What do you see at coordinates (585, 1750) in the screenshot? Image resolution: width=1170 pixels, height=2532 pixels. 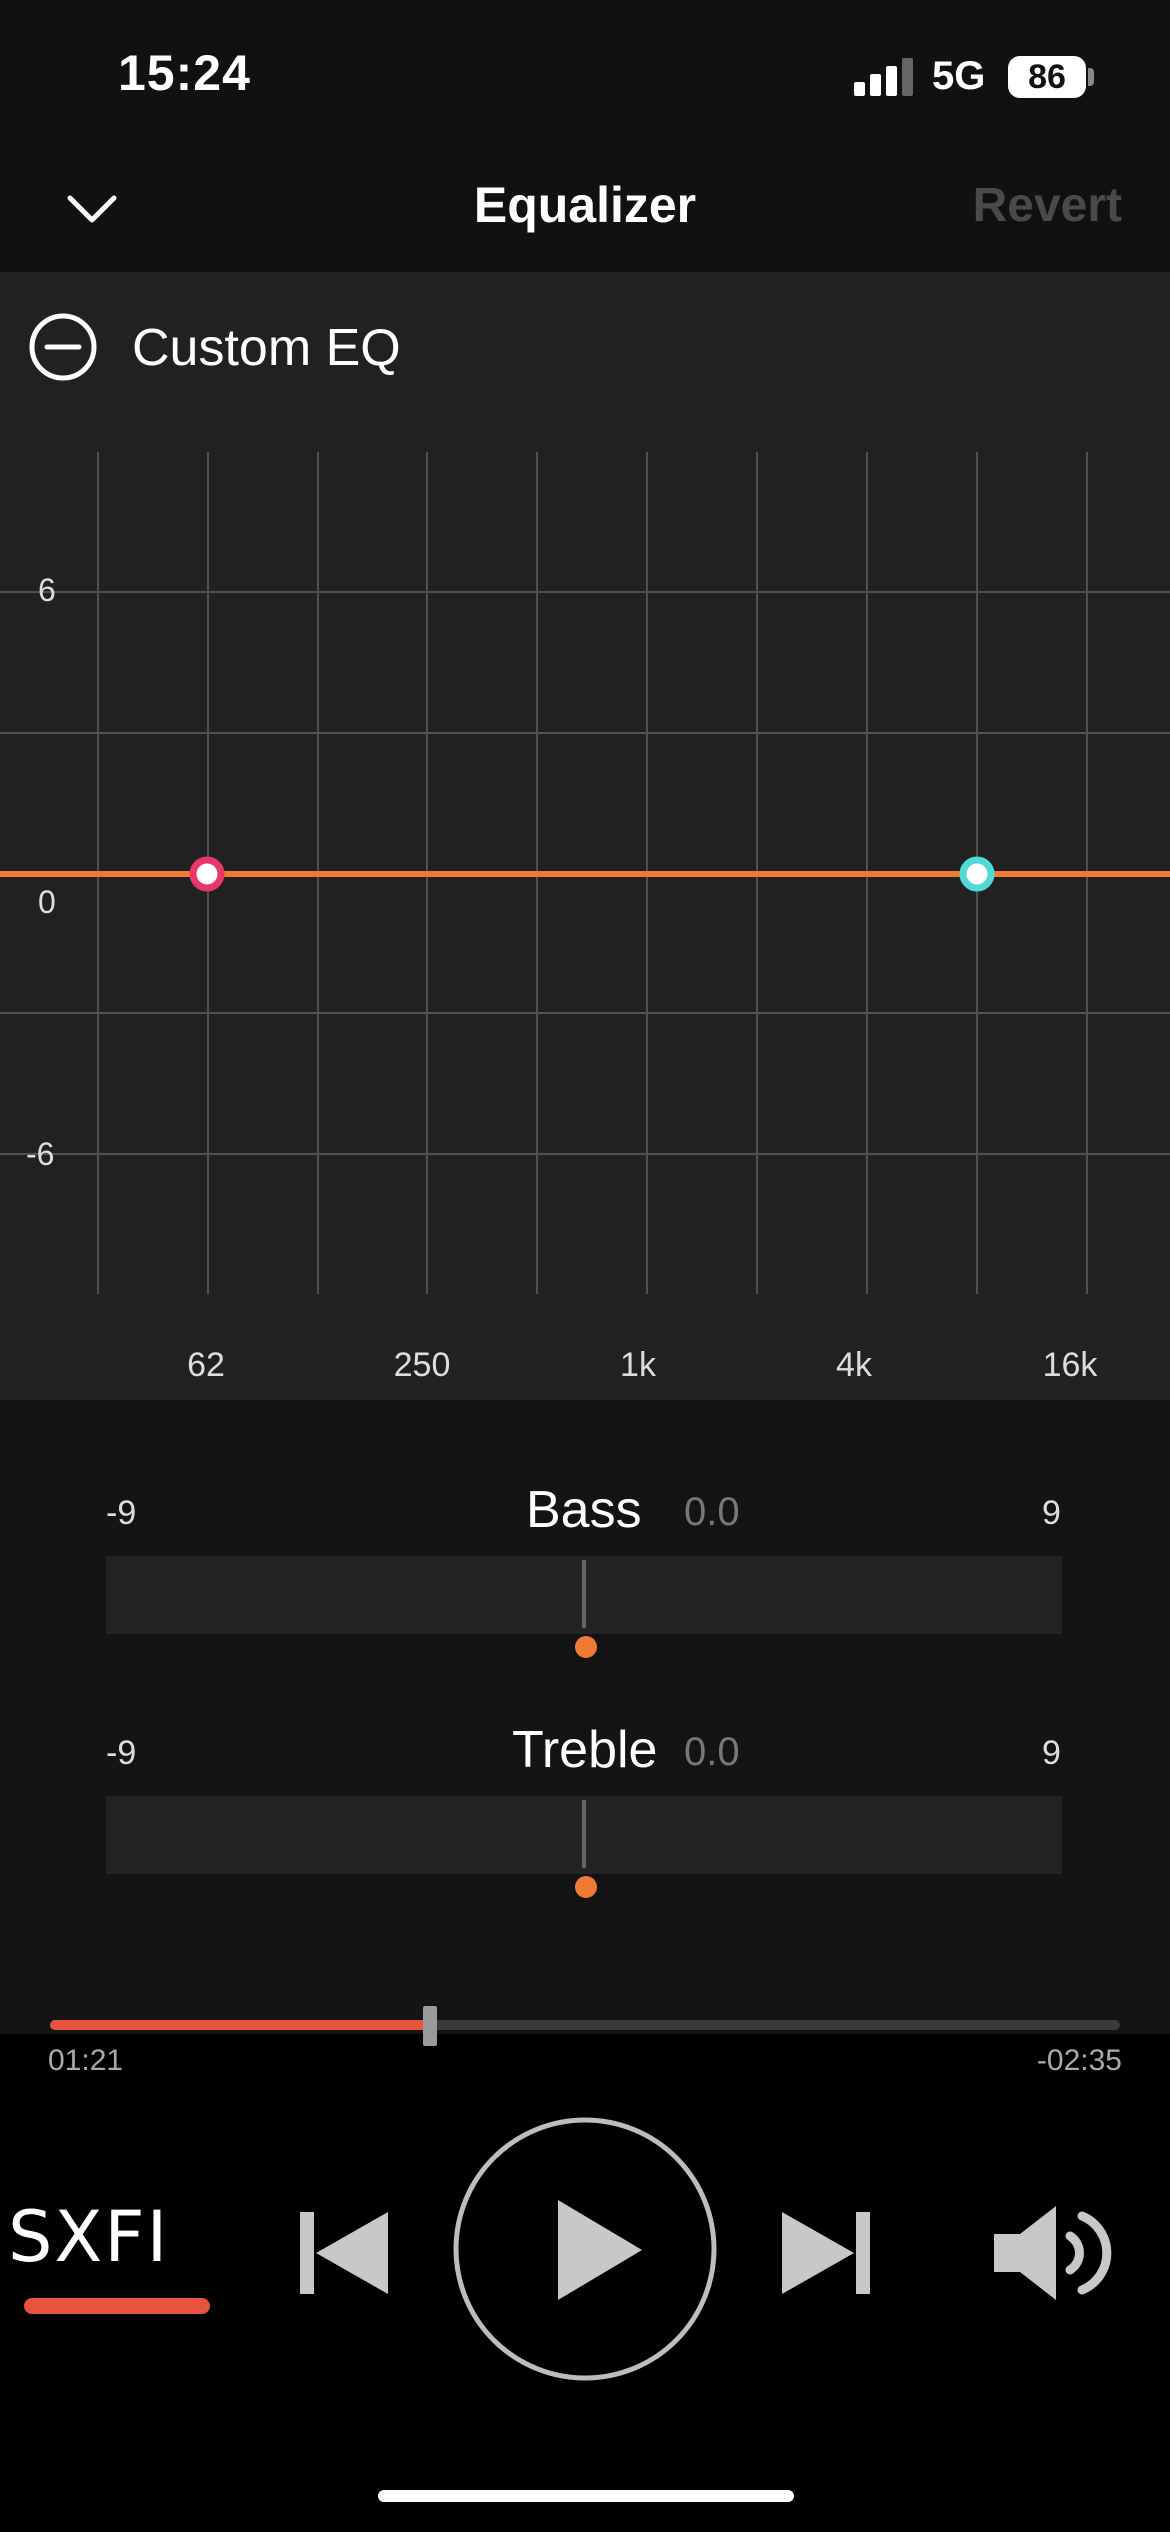 I see `treble-label: Treble` at bounding box center [585, 1750].